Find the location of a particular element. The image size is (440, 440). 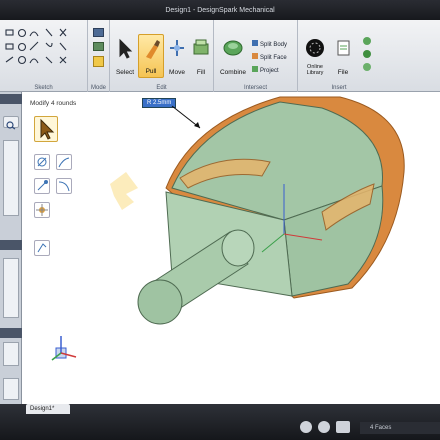

insert-group: Online Library File Insert is located at coordinates (339, 56).